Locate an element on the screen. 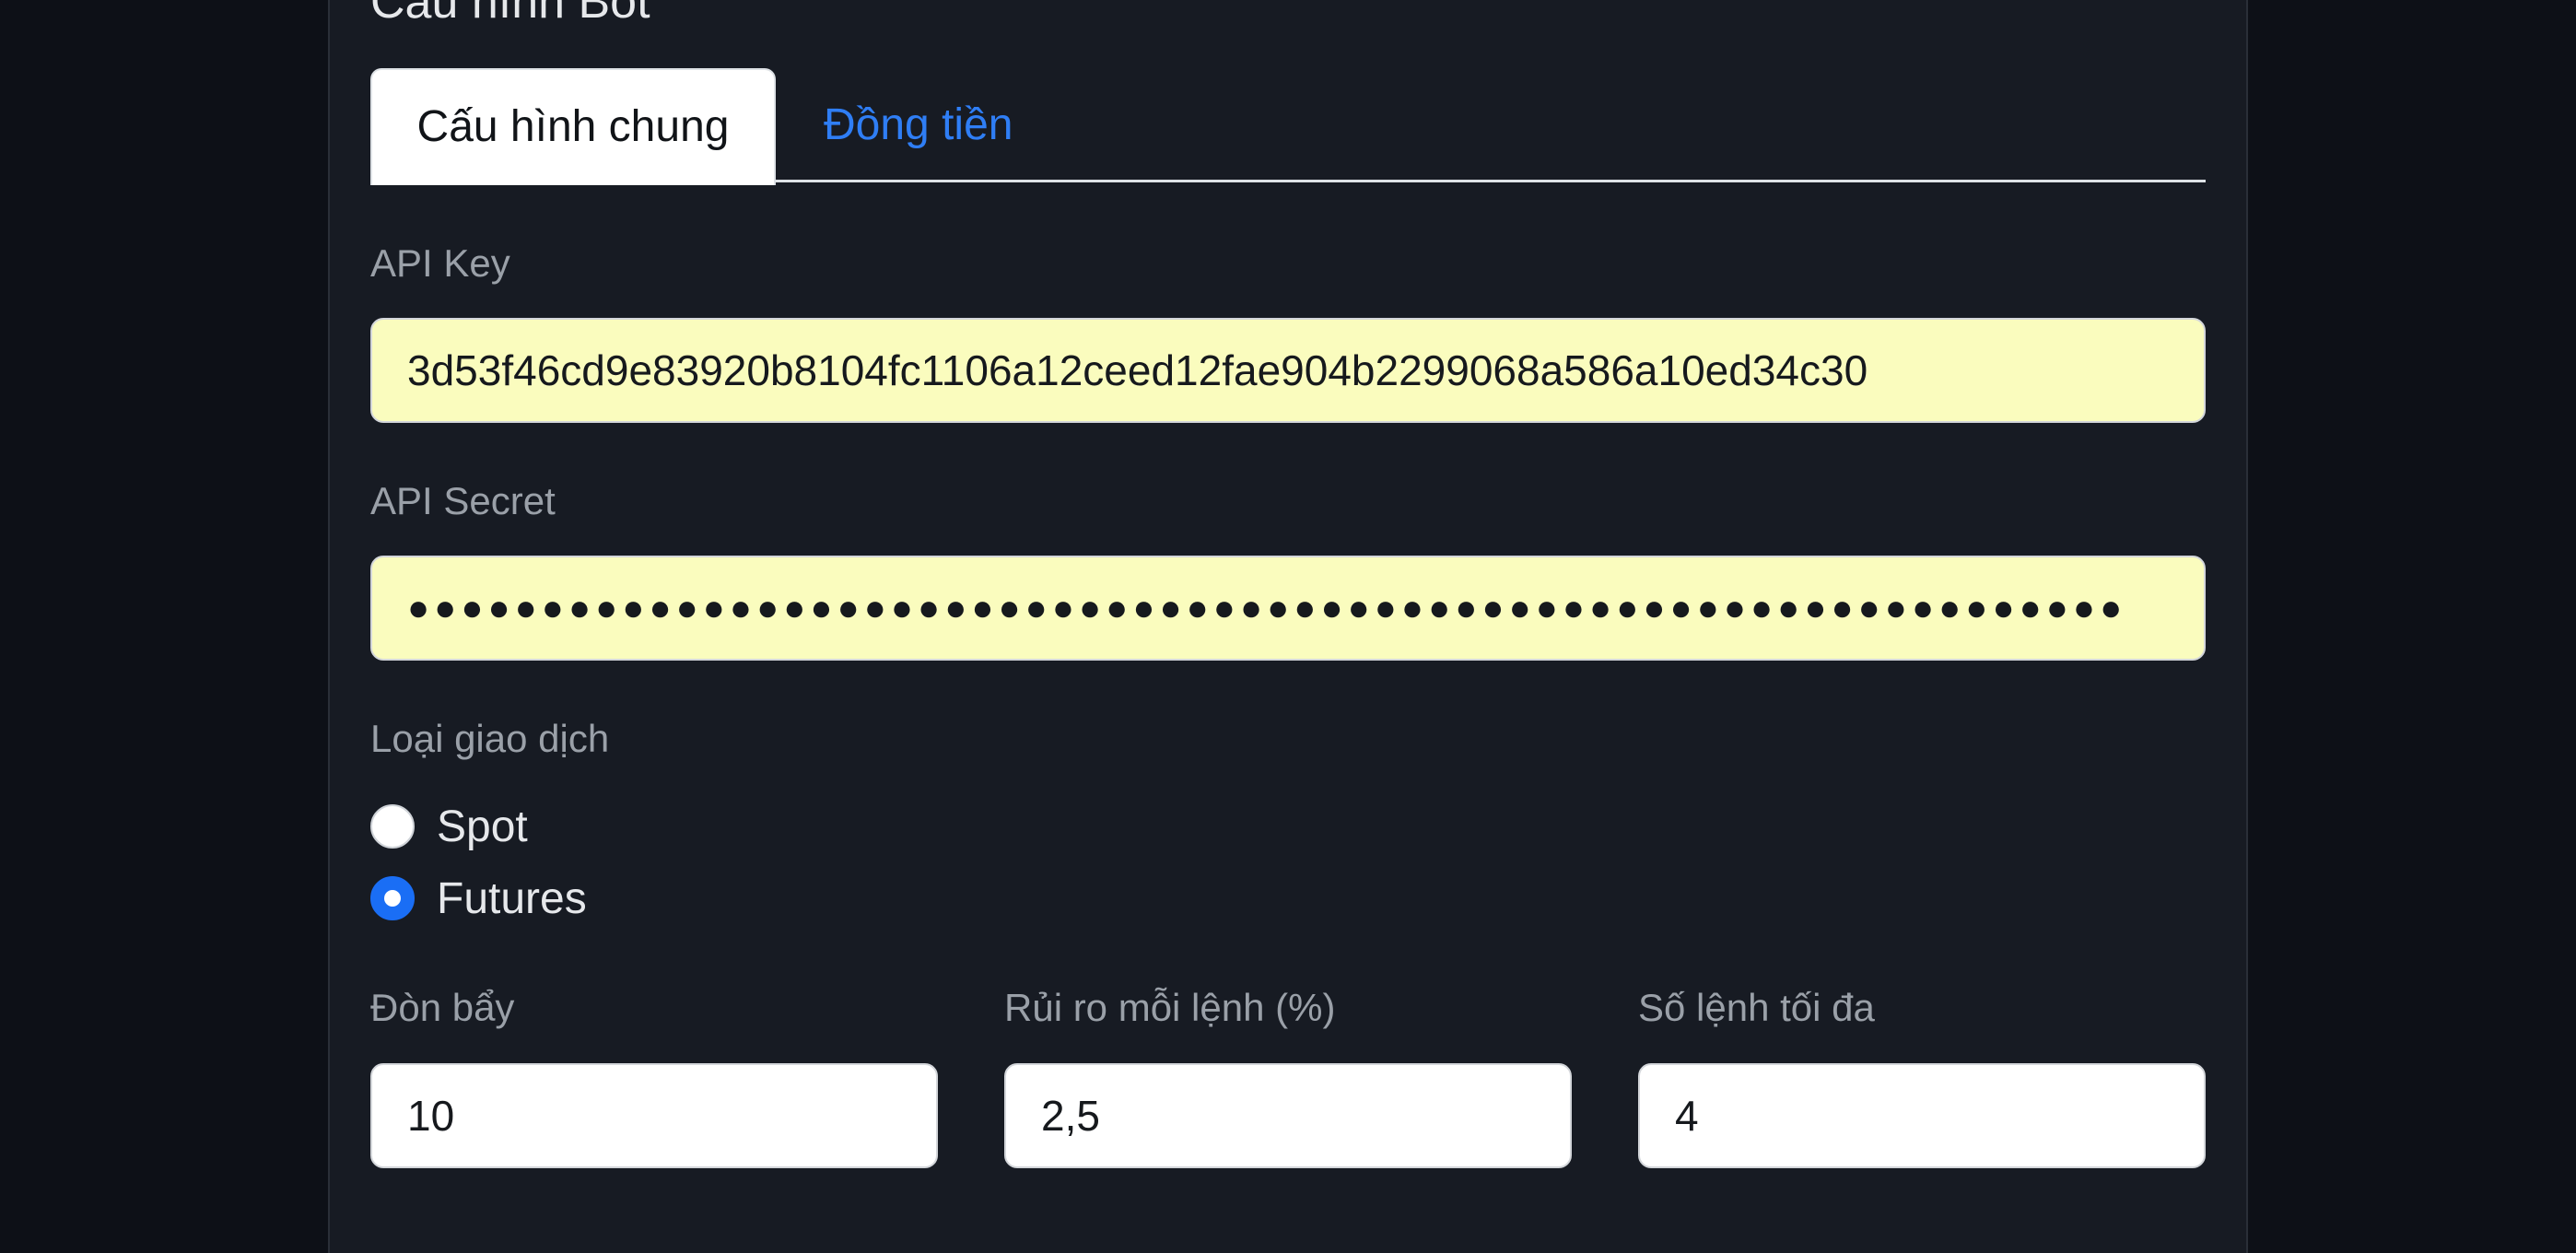 This screenshot has height=1253, width=2576. risk-per-order-value: 2,5 is located at coordinates (1070, 1116).